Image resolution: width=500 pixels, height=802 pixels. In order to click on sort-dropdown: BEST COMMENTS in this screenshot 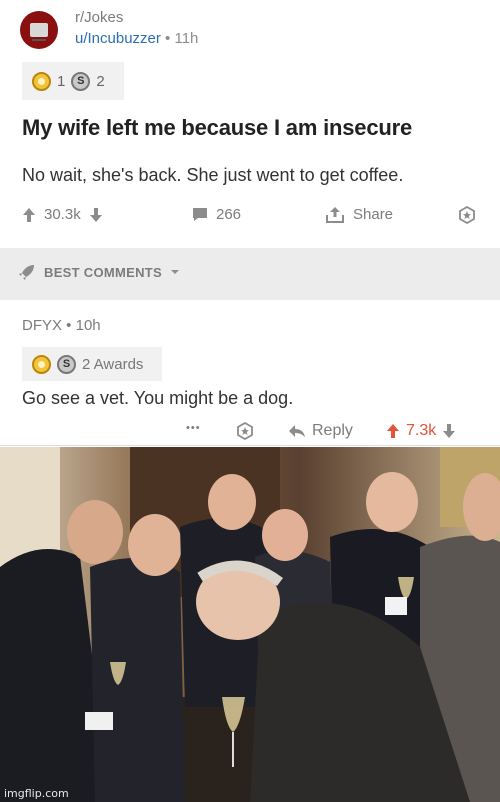, I will do `click(99, 272)`.